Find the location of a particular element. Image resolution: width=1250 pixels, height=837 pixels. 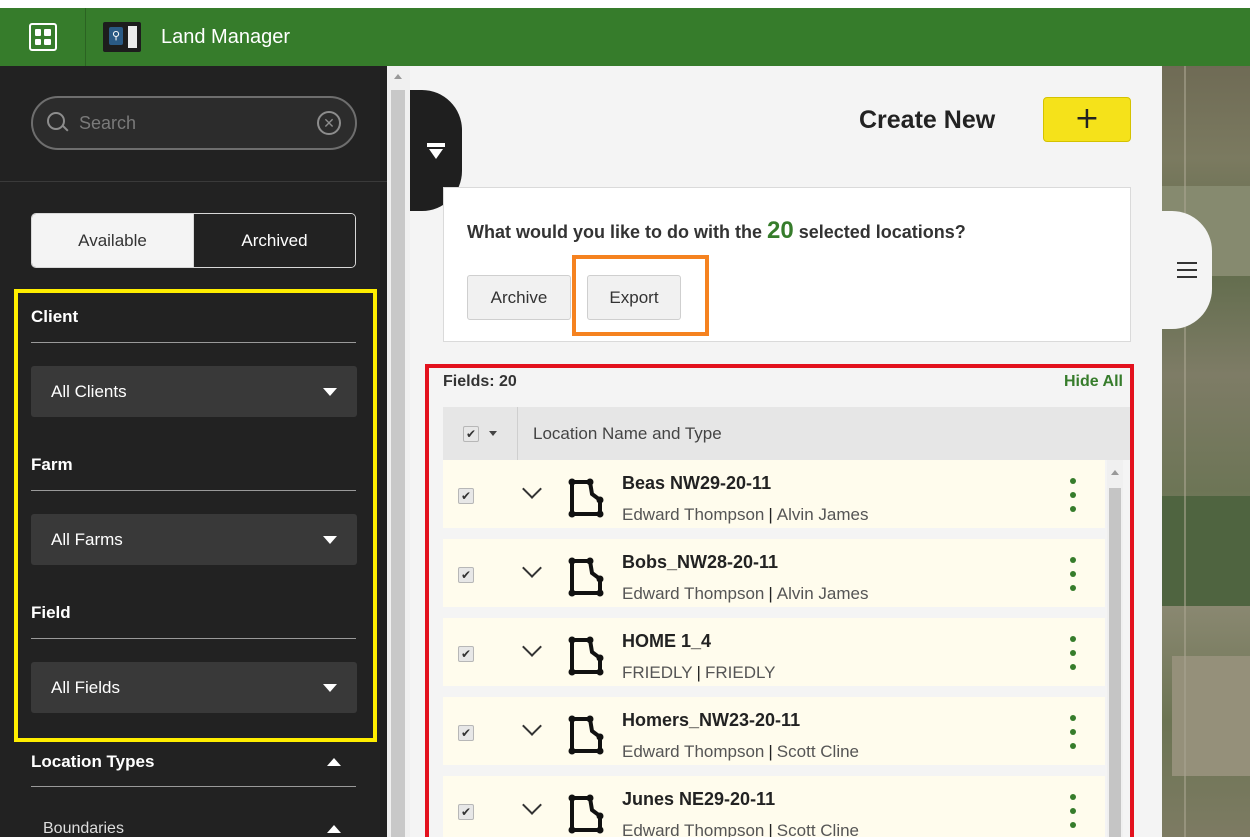

selected-count: 20 is located at coordinates (780, 230).